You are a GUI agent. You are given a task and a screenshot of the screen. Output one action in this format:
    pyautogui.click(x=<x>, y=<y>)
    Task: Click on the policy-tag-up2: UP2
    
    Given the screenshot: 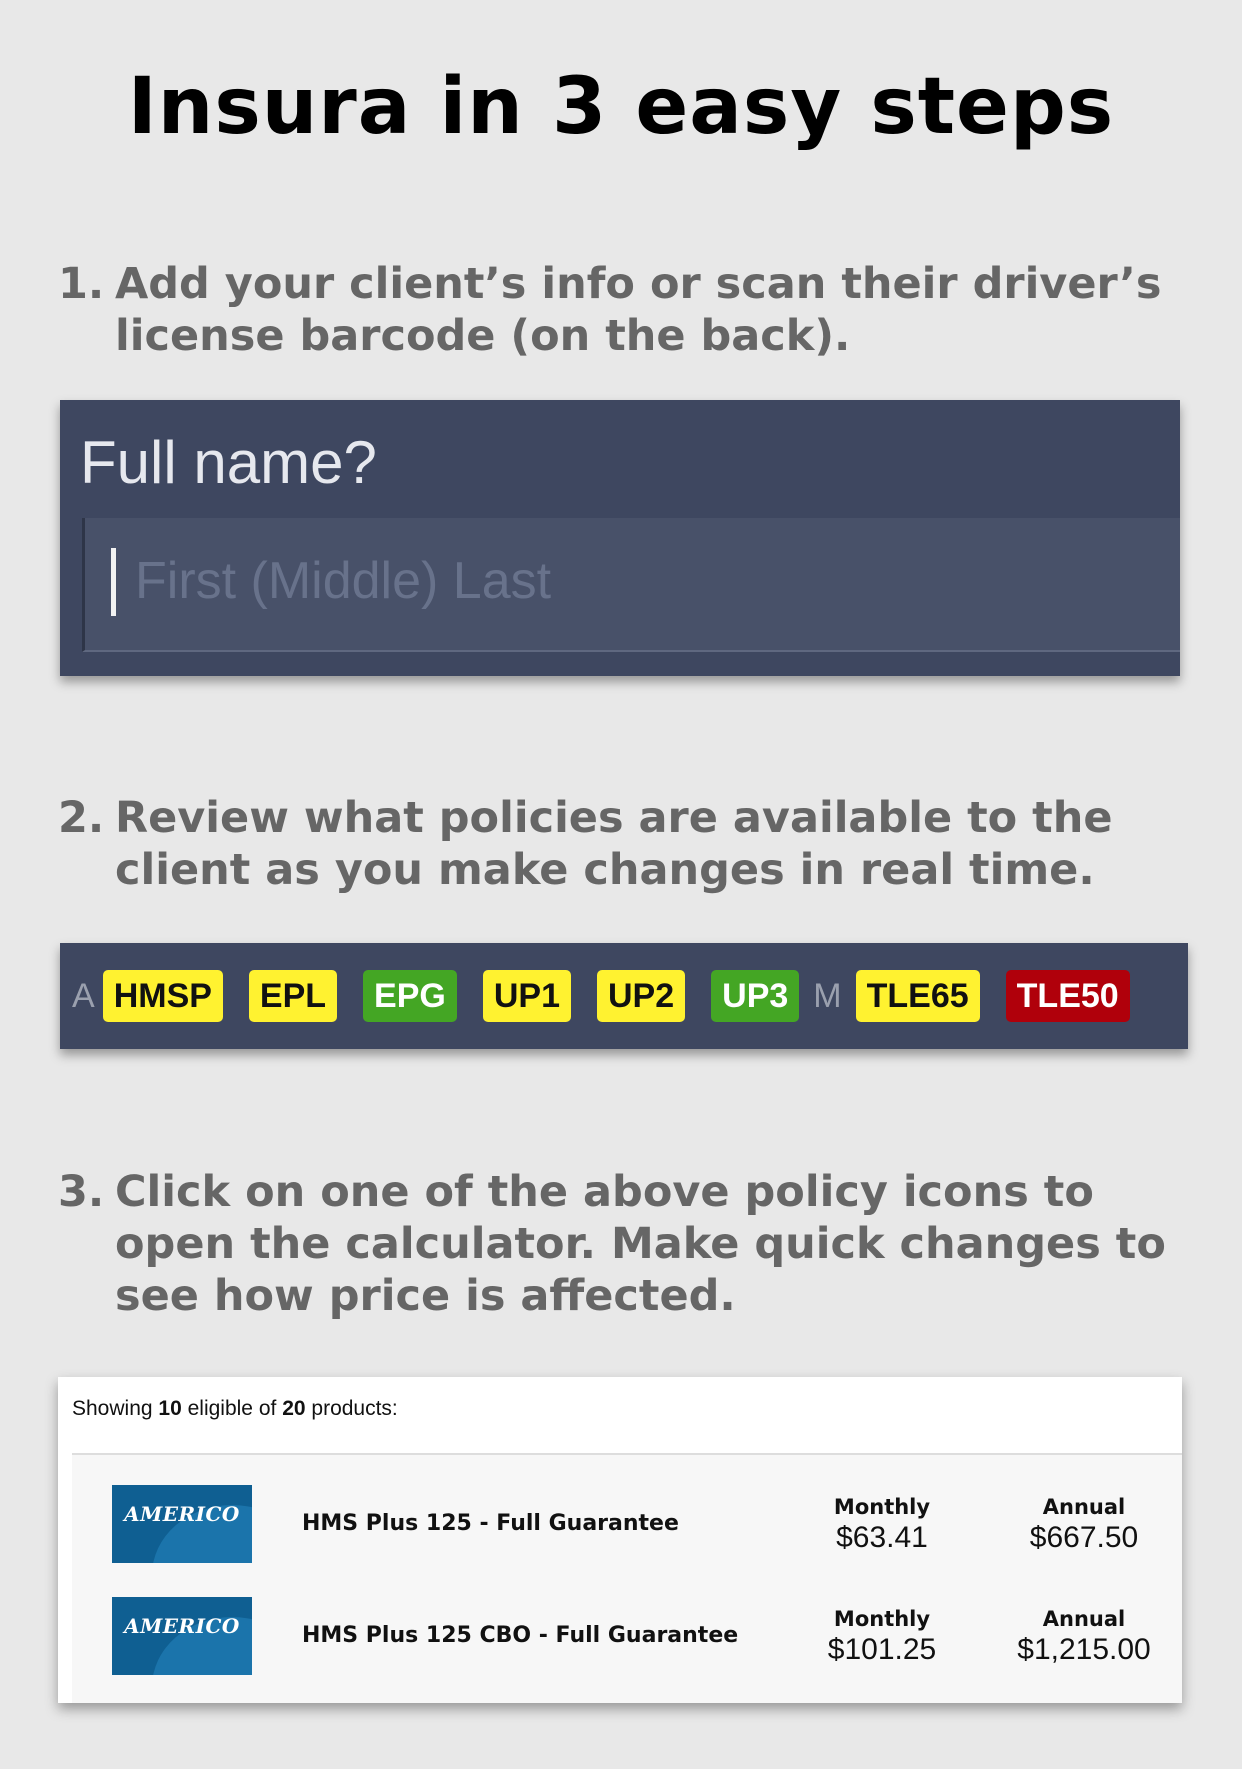 What is the action you would take?
    pyautogui.click(x=641, y=996)
    